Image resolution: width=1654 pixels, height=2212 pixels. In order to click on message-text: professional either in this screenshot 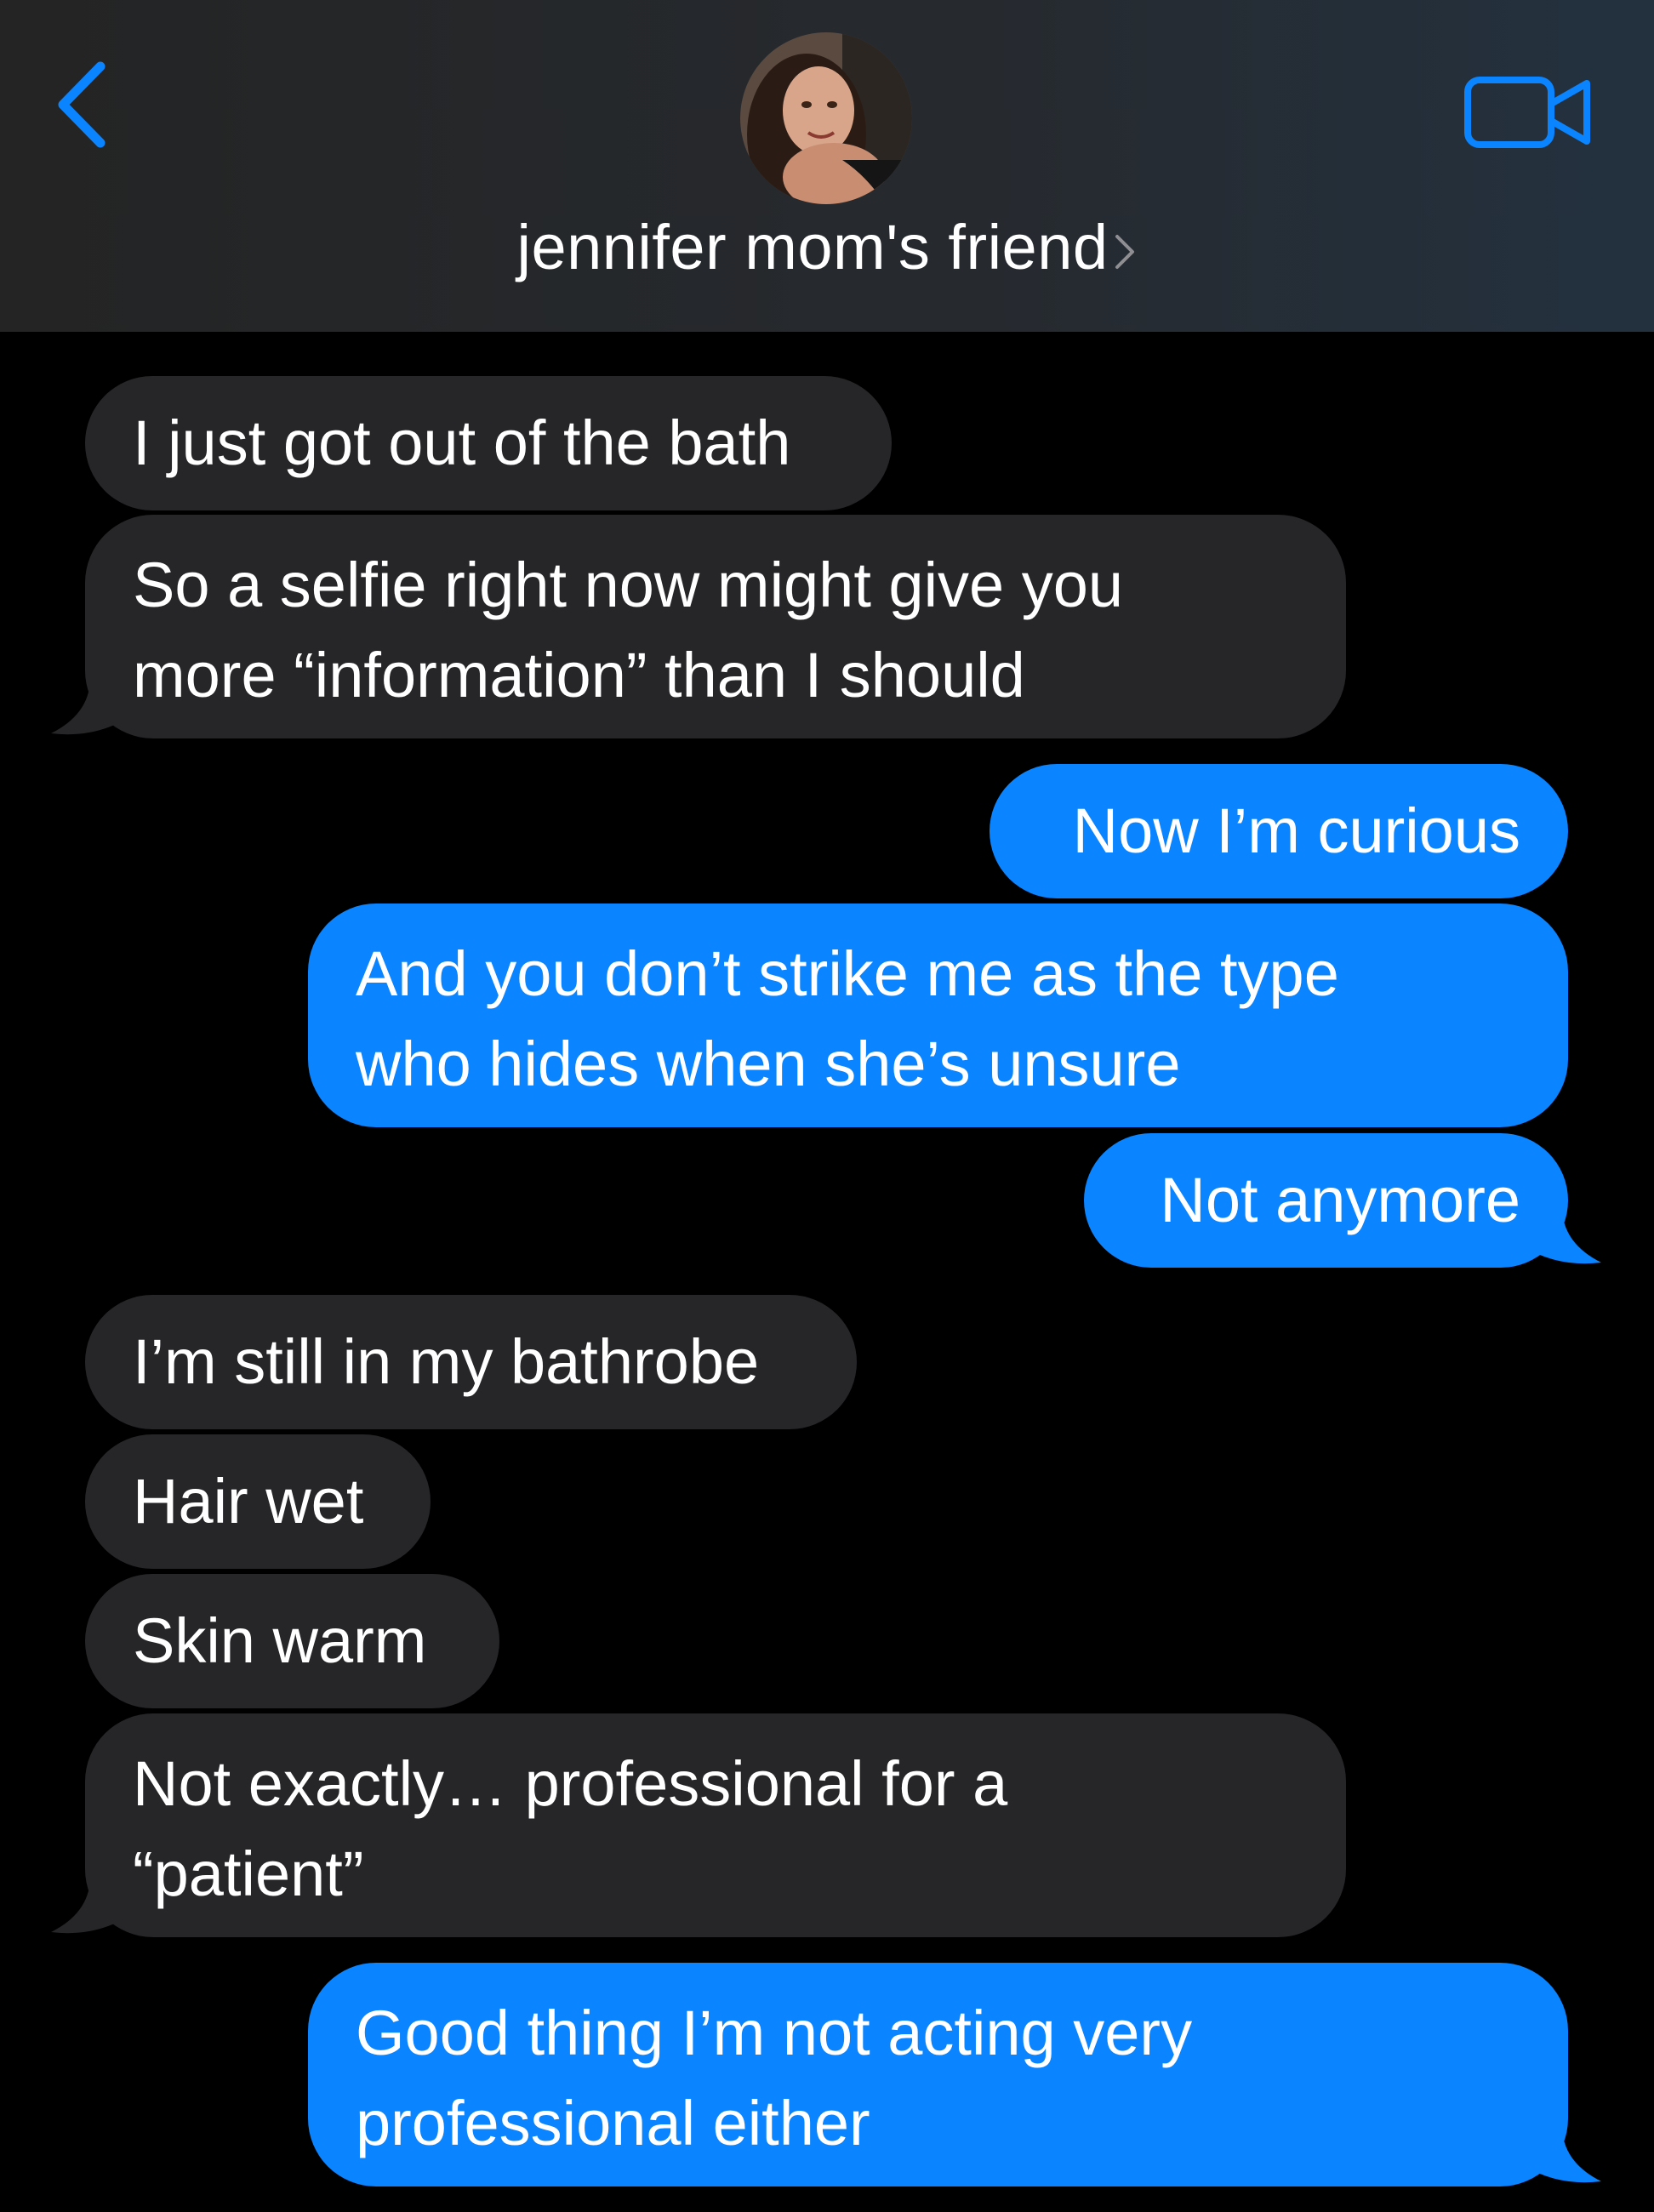, I will do `click(613, 2123)`.